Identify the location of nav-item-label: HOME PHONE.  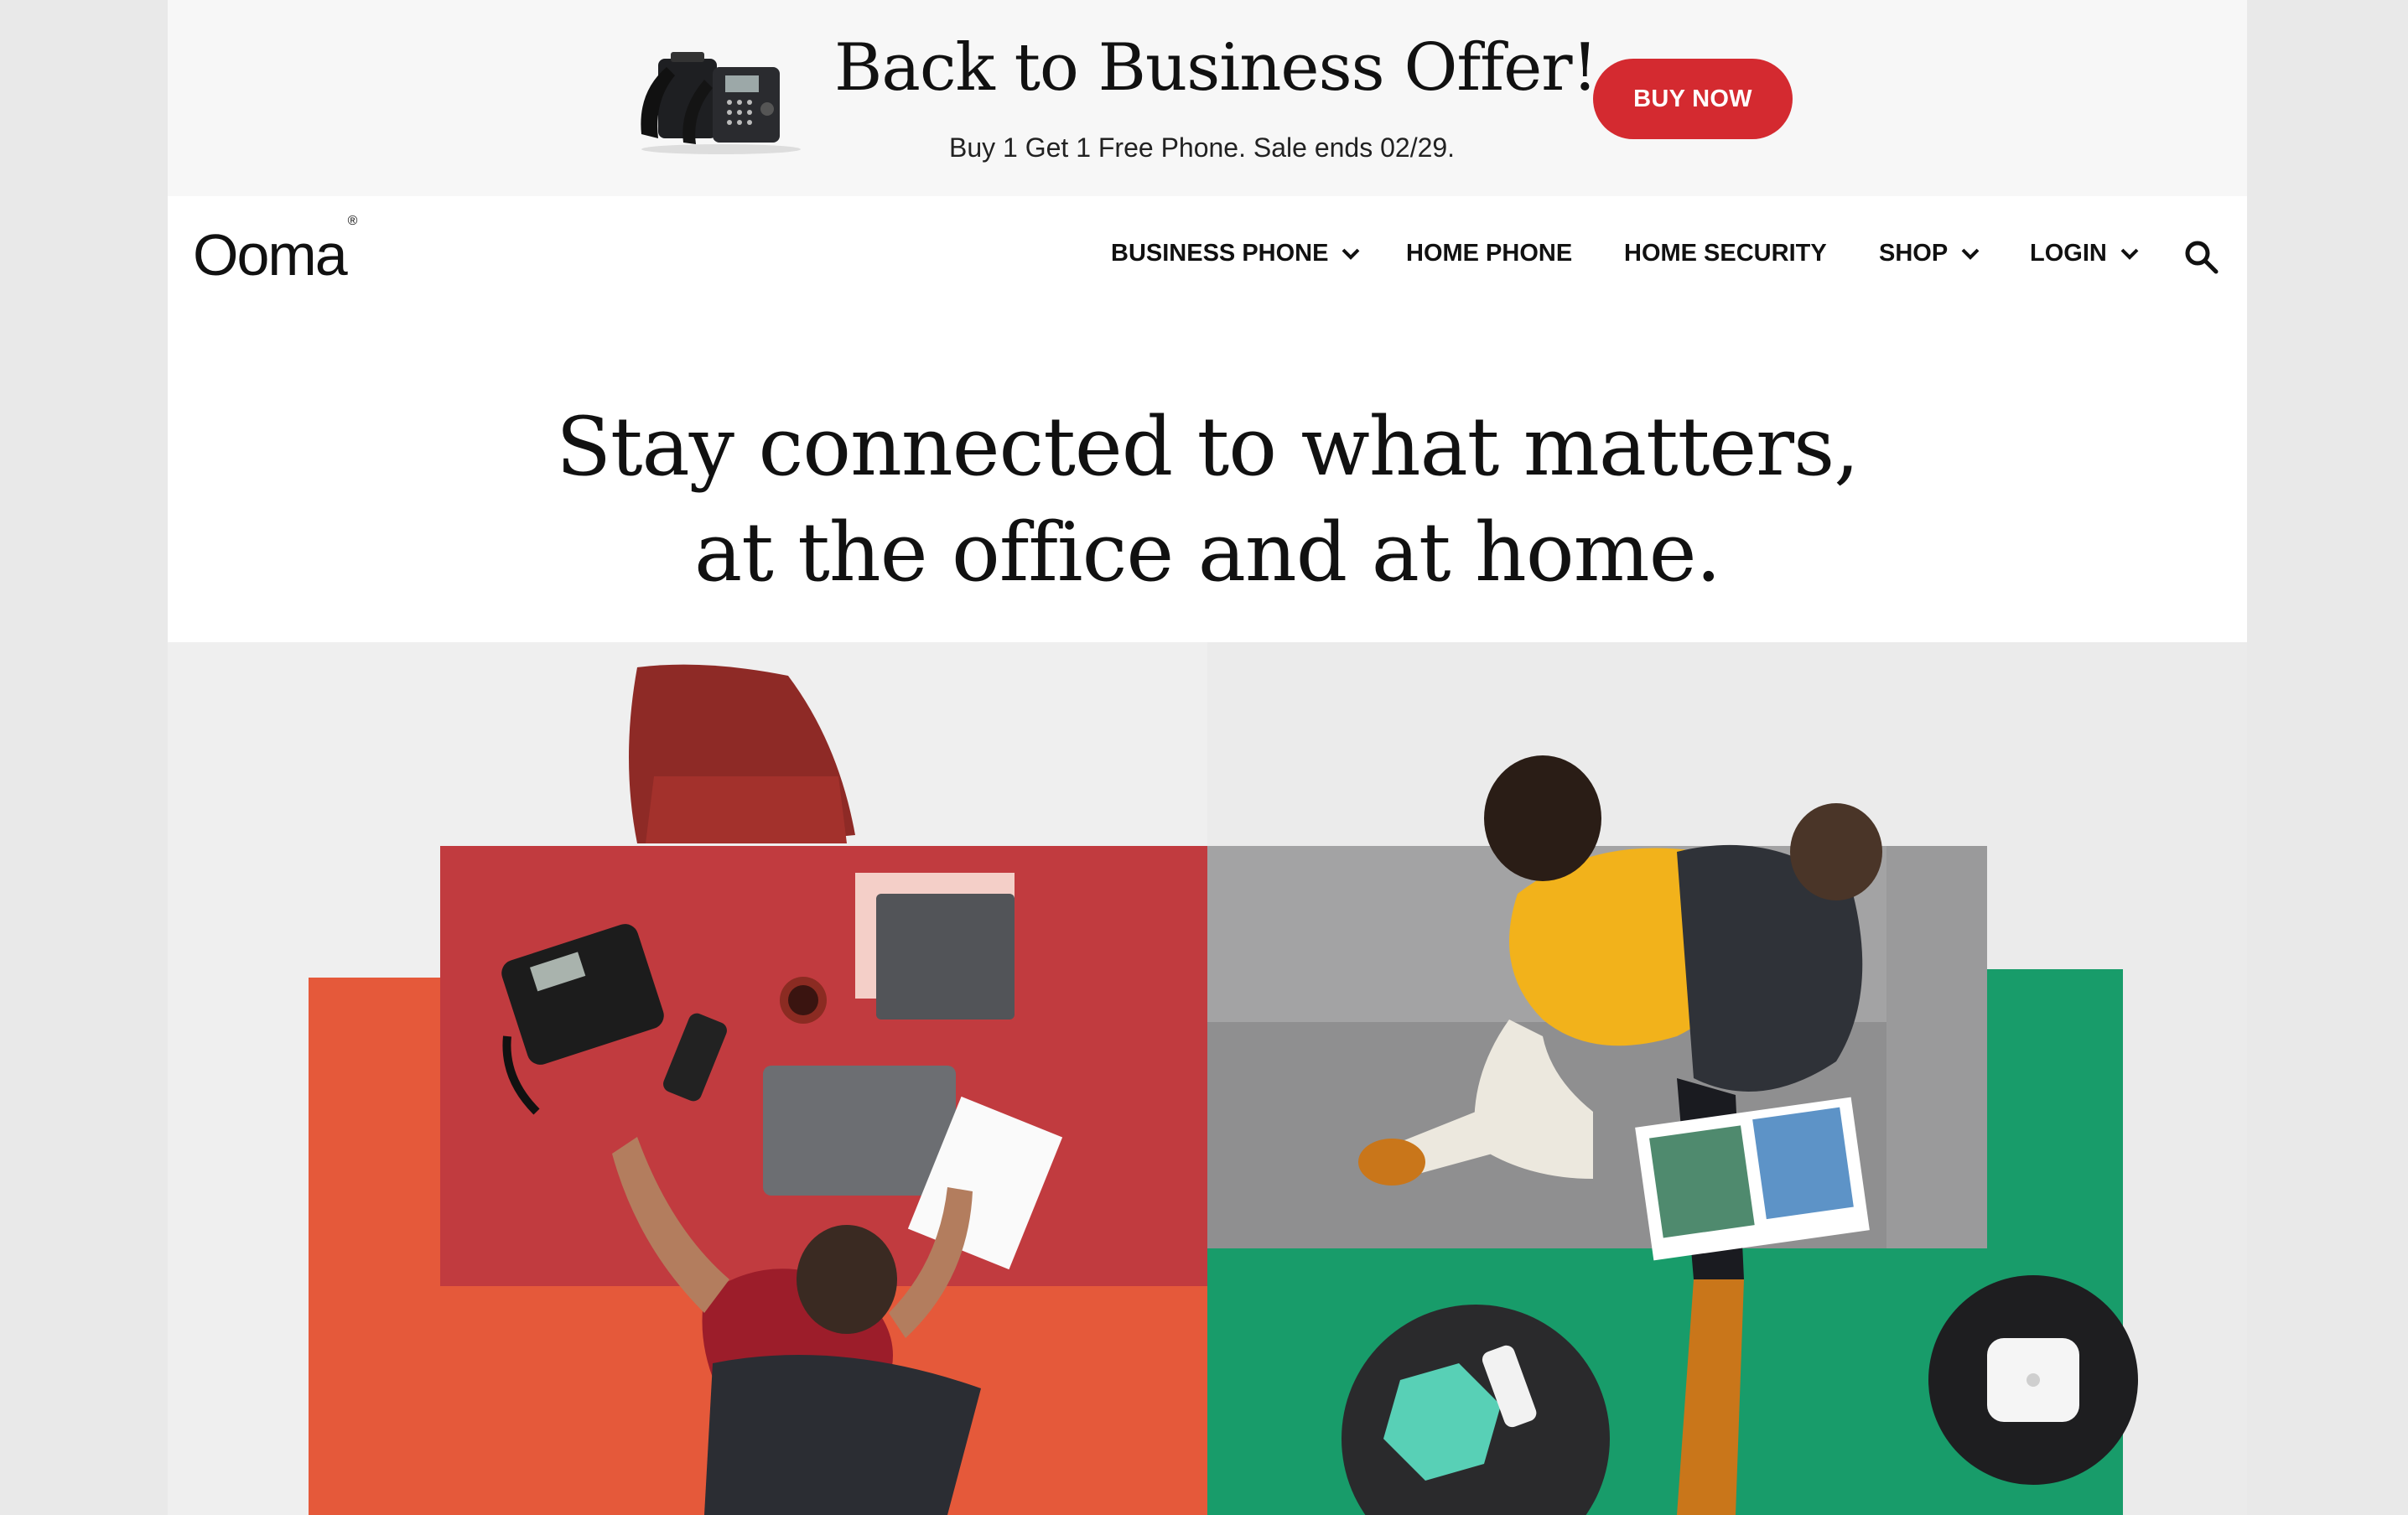
(1489, 253).